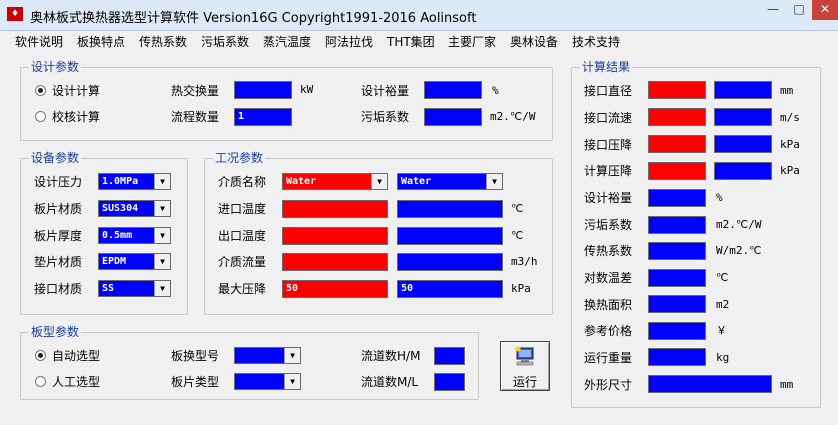 The image size is (838, 425). I want to click on menu-item-software-info: 软件说明, so click(39, 41).